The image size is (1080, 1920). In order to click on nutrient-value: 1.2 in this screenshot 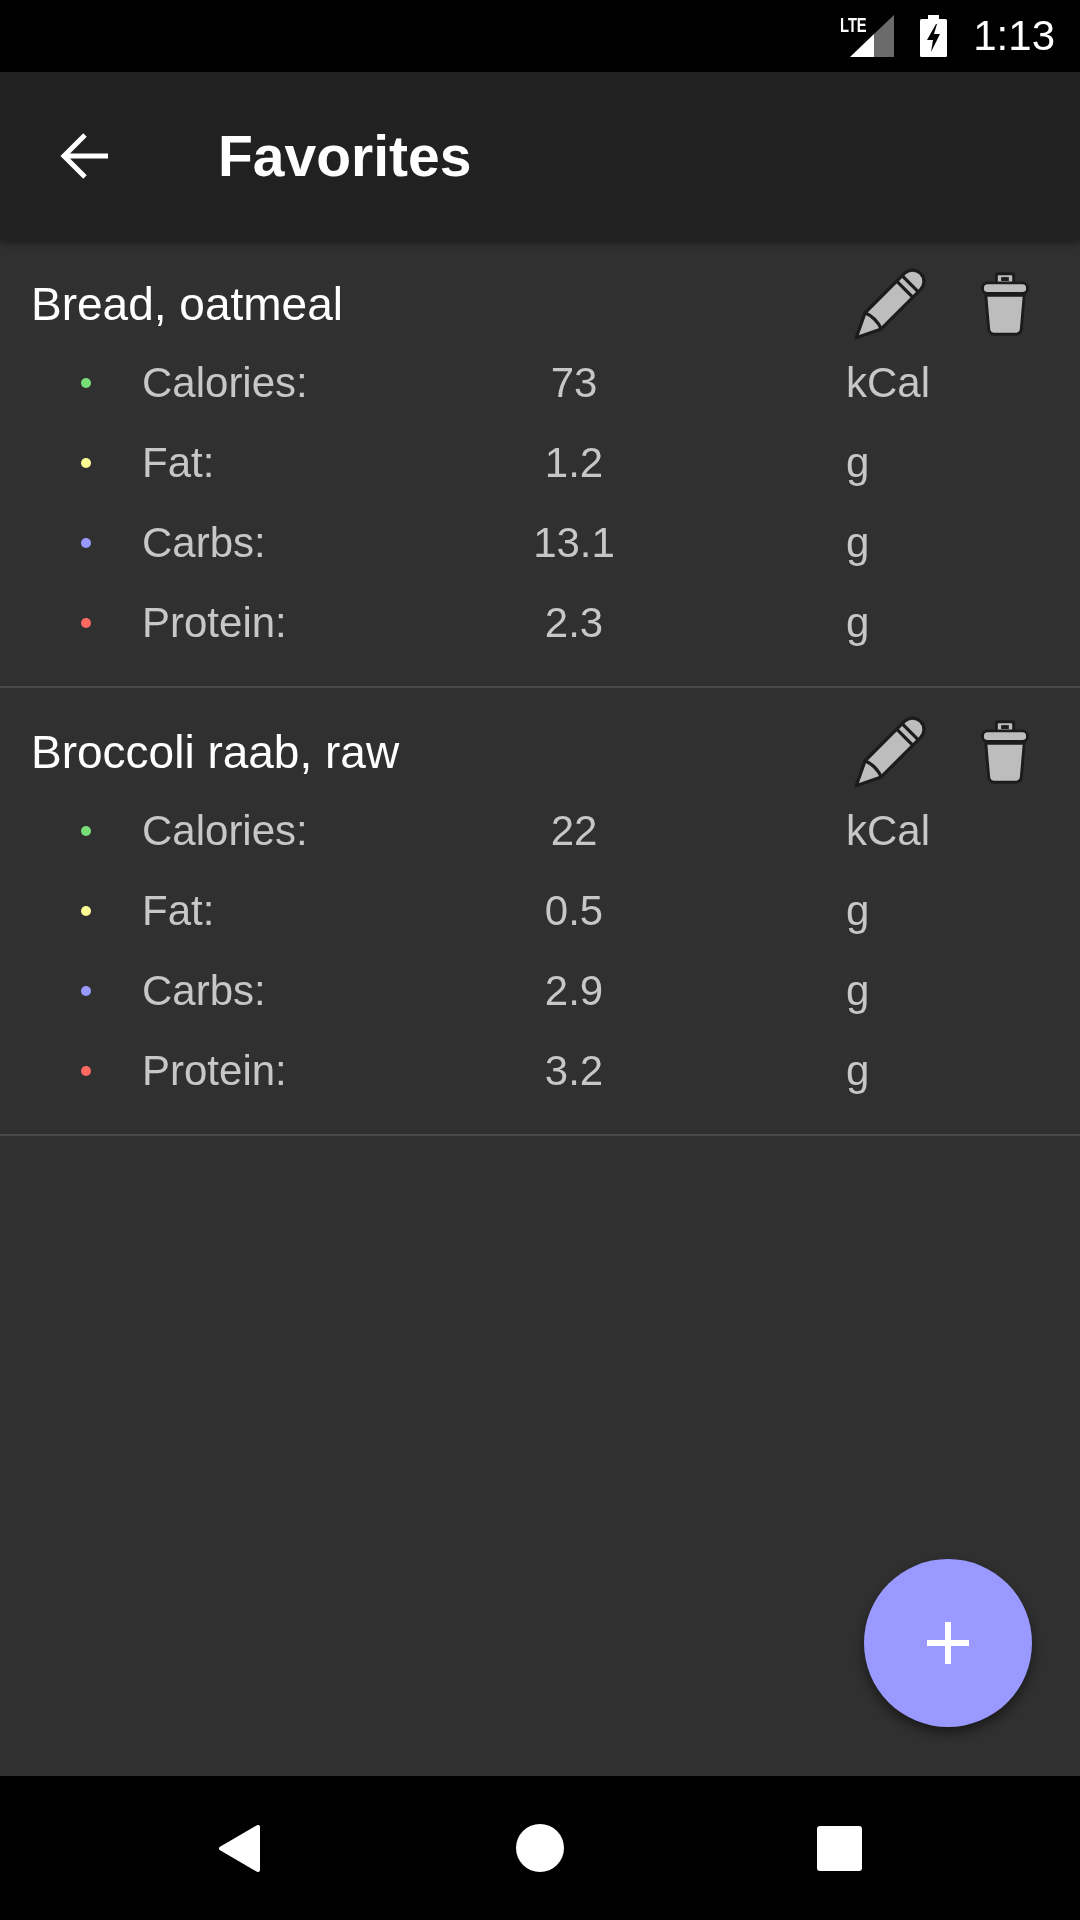, I will do `click(574, 463)`.